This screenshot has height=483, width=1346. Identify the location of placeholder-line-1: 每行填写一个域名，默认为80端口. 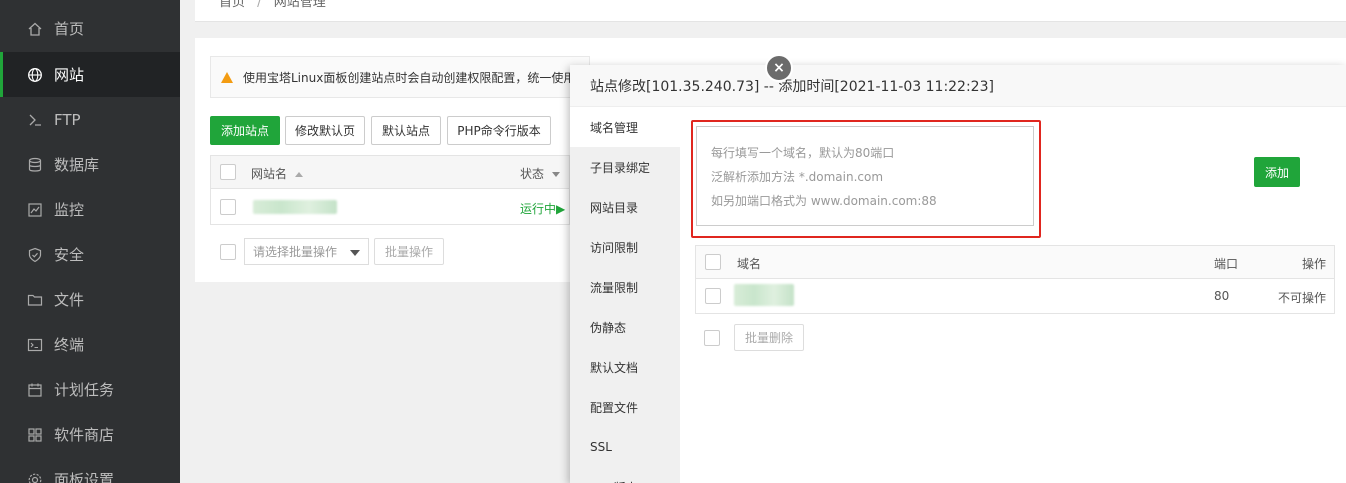
(803, 153).